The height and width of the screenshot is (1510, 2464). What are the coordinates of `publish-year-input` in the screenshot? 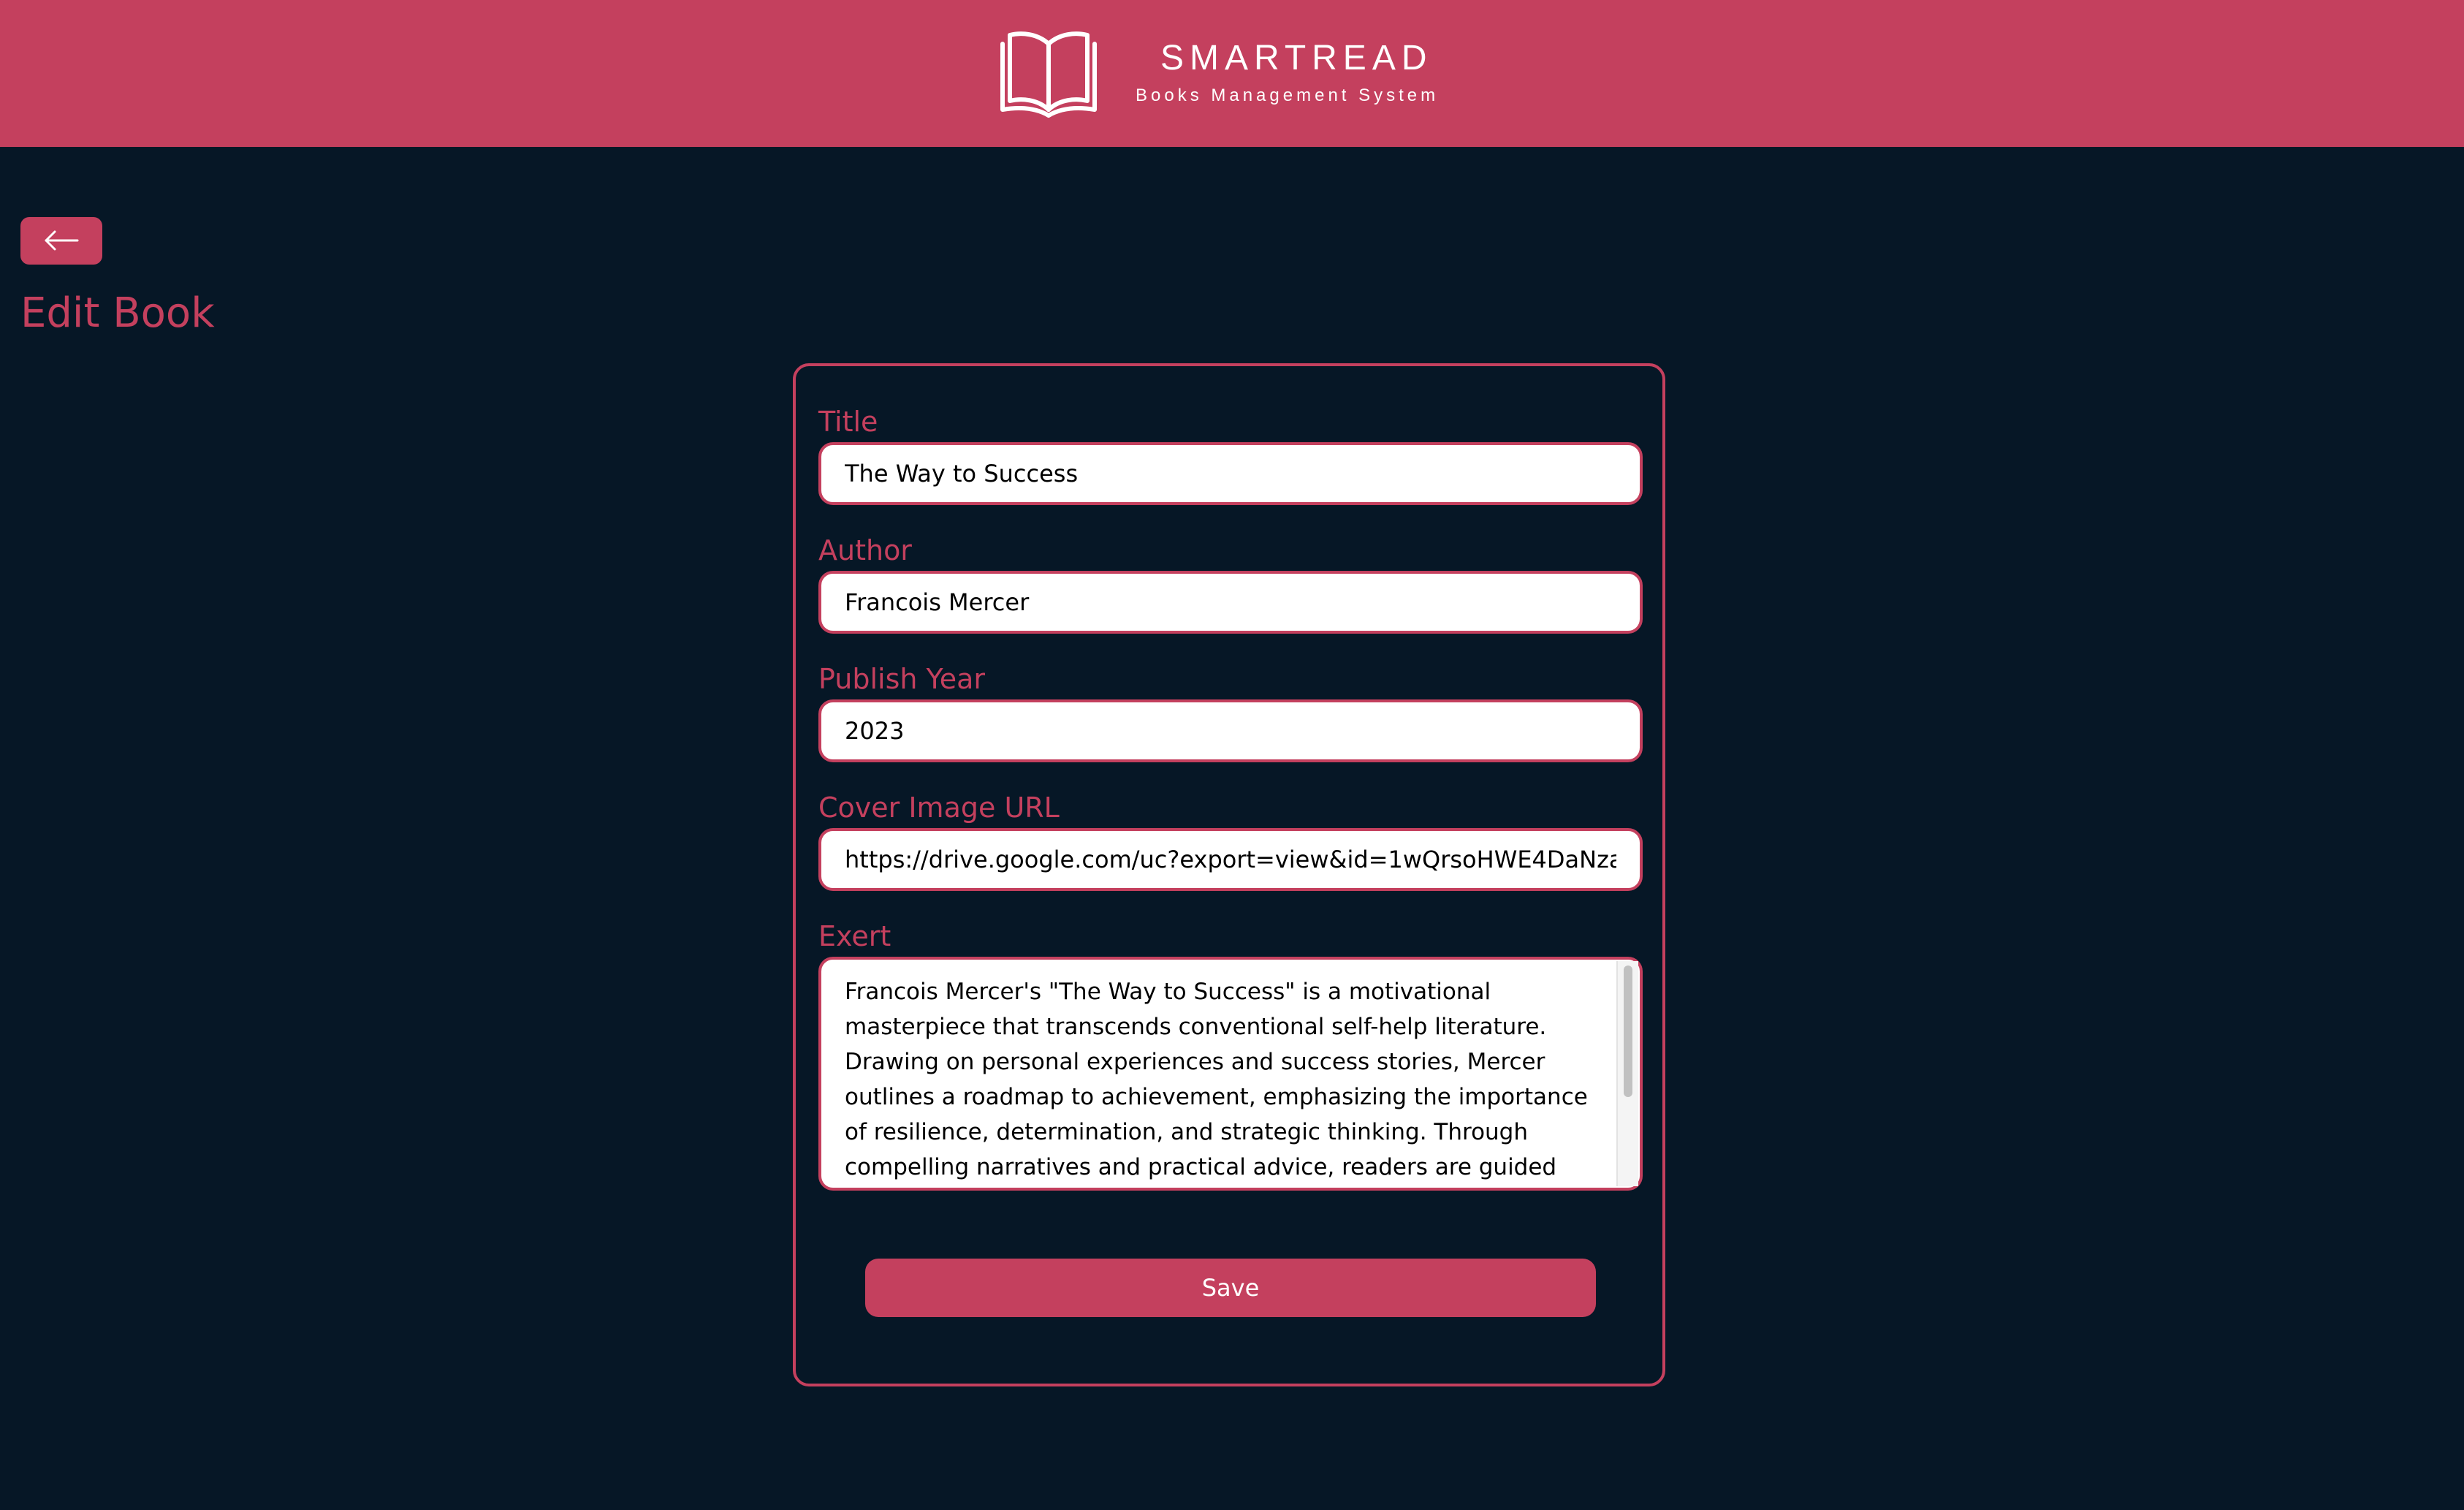 It's located at (1230, 730).